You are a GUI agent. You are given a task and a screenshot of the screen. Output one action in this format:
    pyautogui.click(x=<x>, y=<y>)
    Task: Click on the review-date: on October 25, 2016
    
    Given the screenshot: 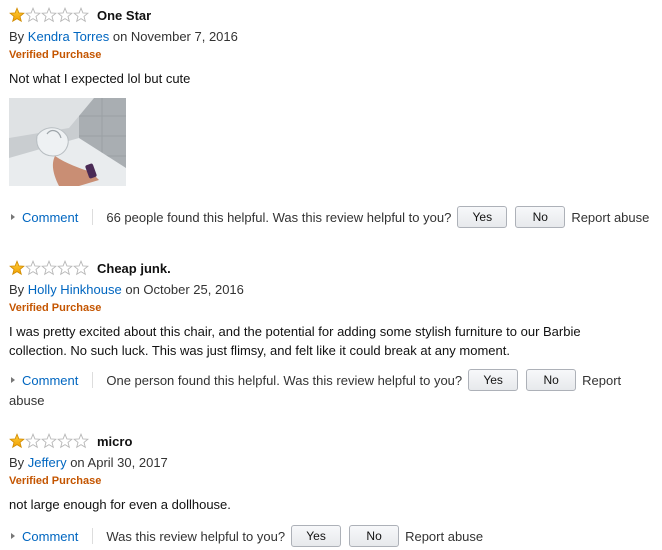 What is the action you would take?
    pyautogui.click(x=184, y=289)
    